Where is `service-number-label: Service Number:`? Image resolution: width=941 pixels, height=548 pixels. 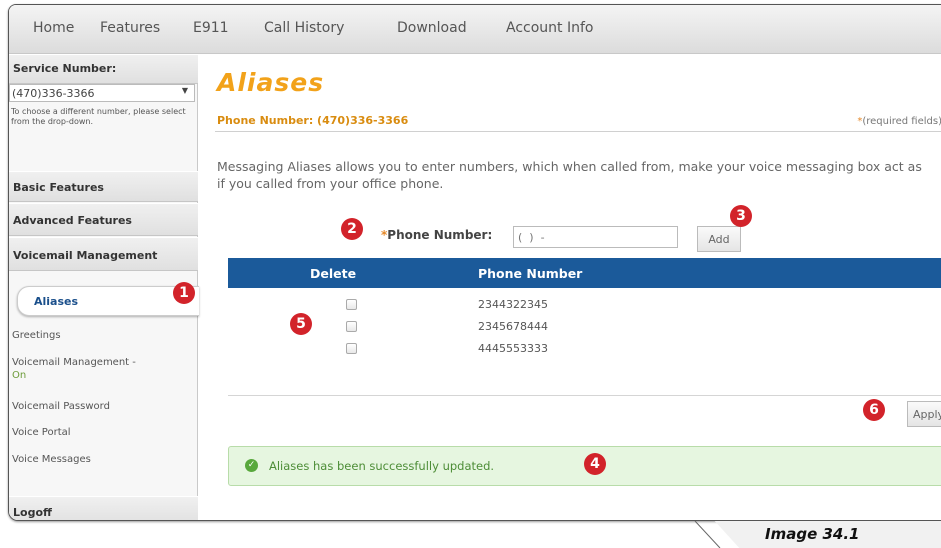
service-number-label: Service Number: is located at coordinates (65, 68).